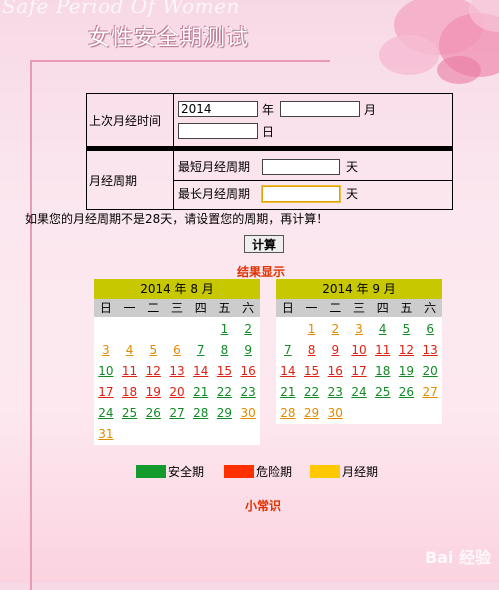 The image size is (499, 590). I want to click on year-unit: 年, so click(268, 109).